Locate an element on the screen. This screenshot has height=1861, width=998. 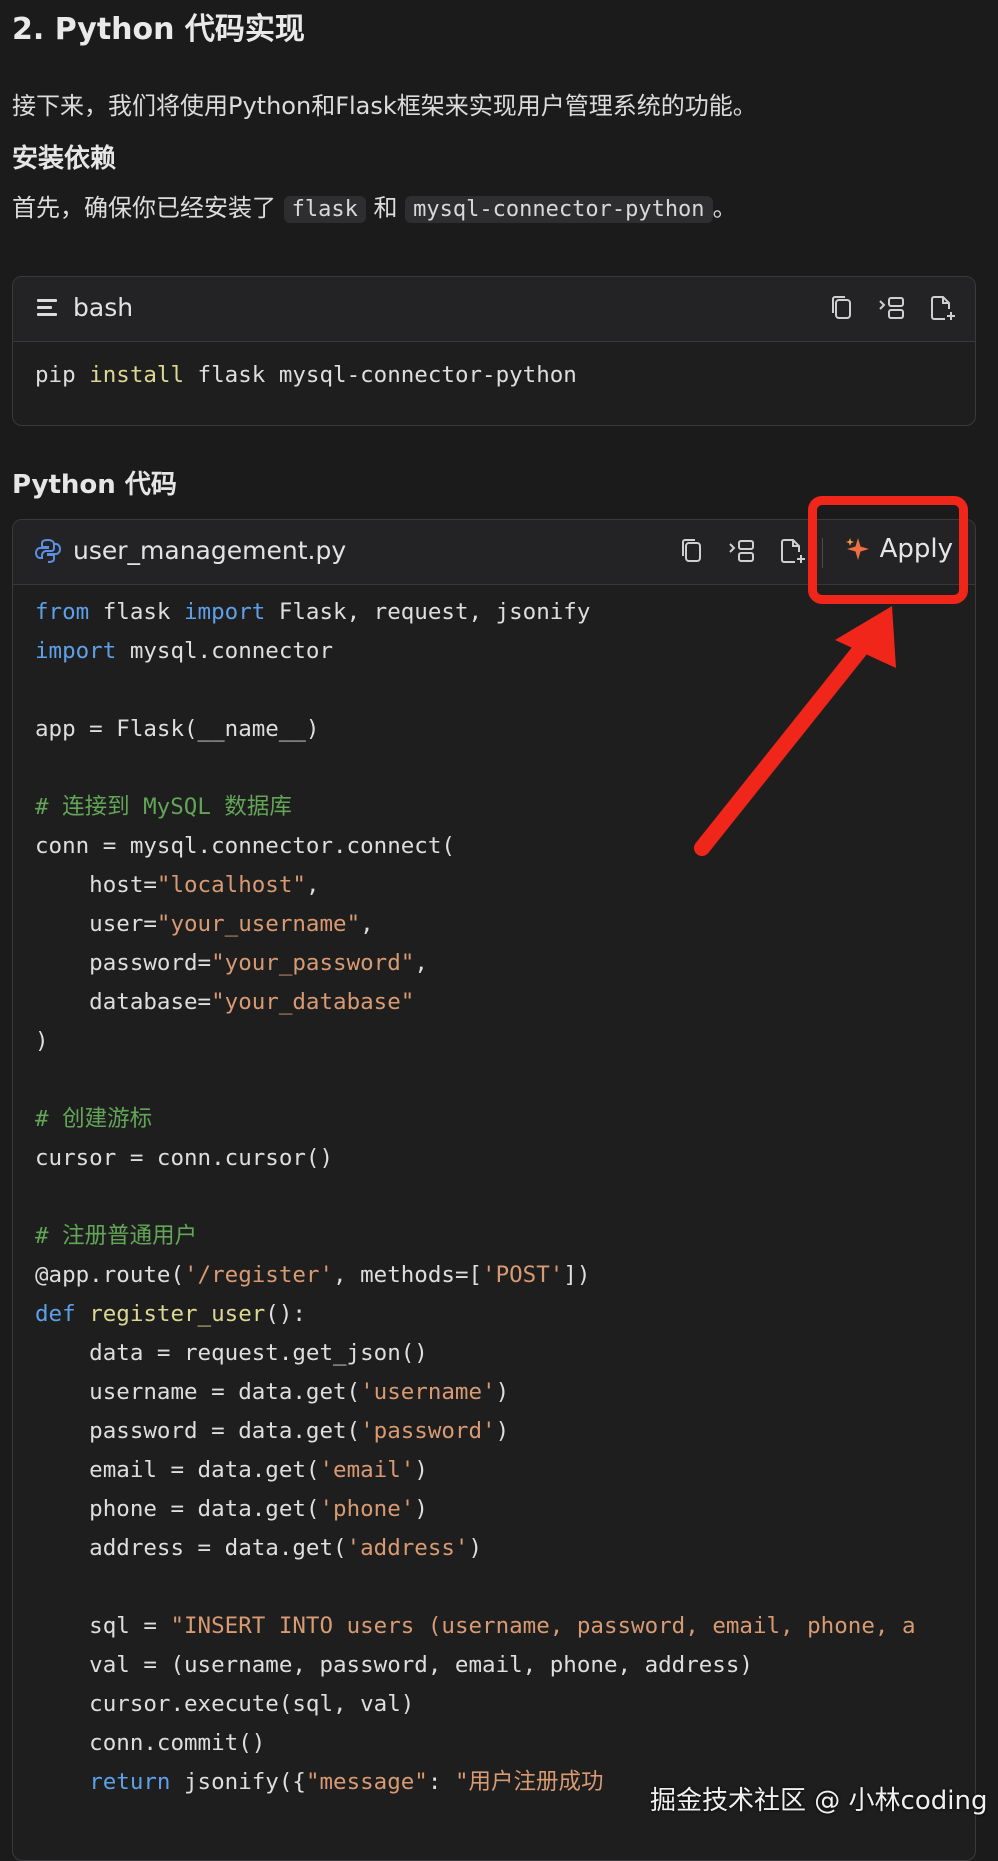
watermark: 掘金技术社区 @ 小林coding is located at coordinates (819, 1801).